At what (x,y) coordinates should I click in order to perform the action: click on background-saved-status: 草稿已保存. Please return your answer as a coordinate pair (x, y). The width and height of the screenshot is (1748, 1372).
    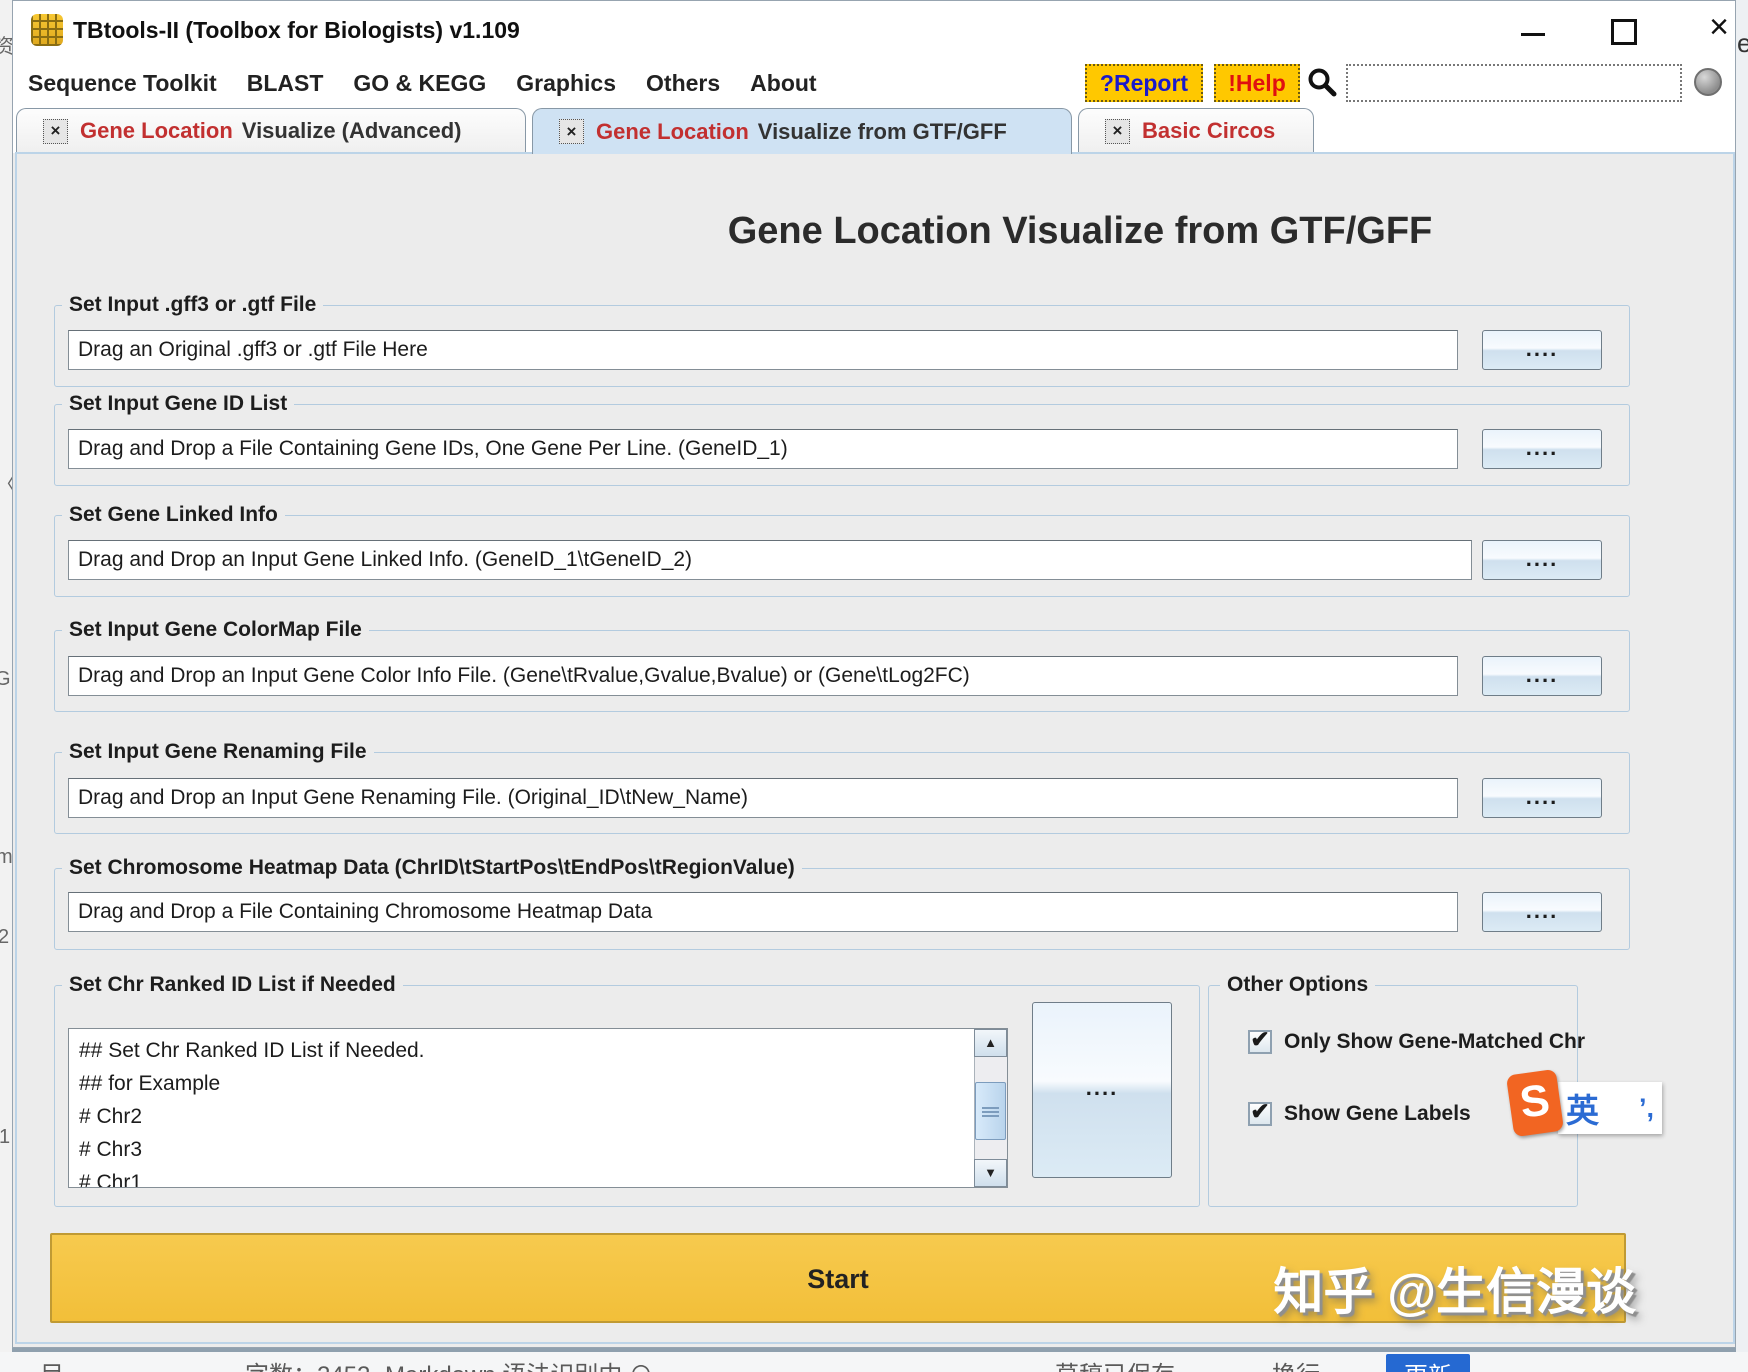
    Looking at the image, I should click on (1115, 1363).